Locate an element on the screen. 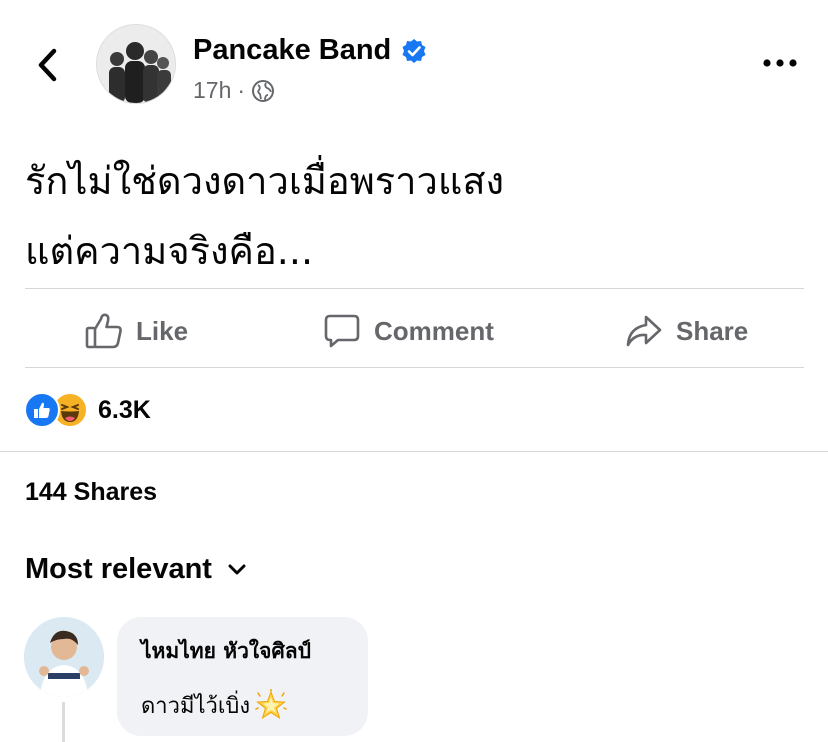 The image size is (828, 742). like-reaction-icon is located at coordinates (42, 410).